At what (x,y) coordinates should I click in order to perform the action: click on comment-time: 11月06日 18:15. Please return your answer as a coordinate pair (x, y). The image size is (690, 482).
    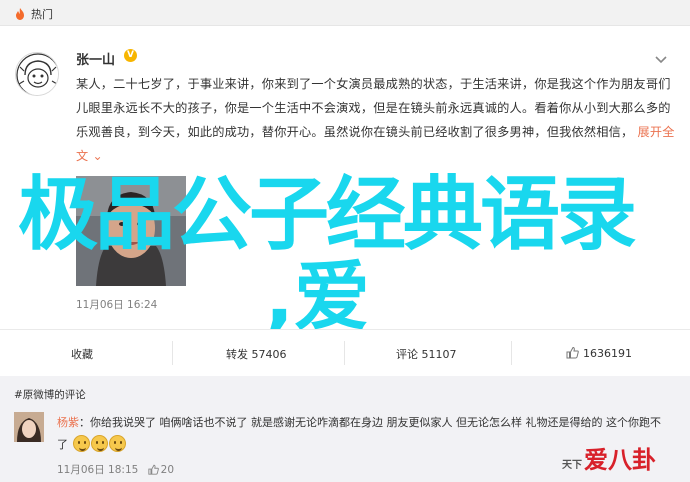
    Looking at the image, I should click on (98, 470).